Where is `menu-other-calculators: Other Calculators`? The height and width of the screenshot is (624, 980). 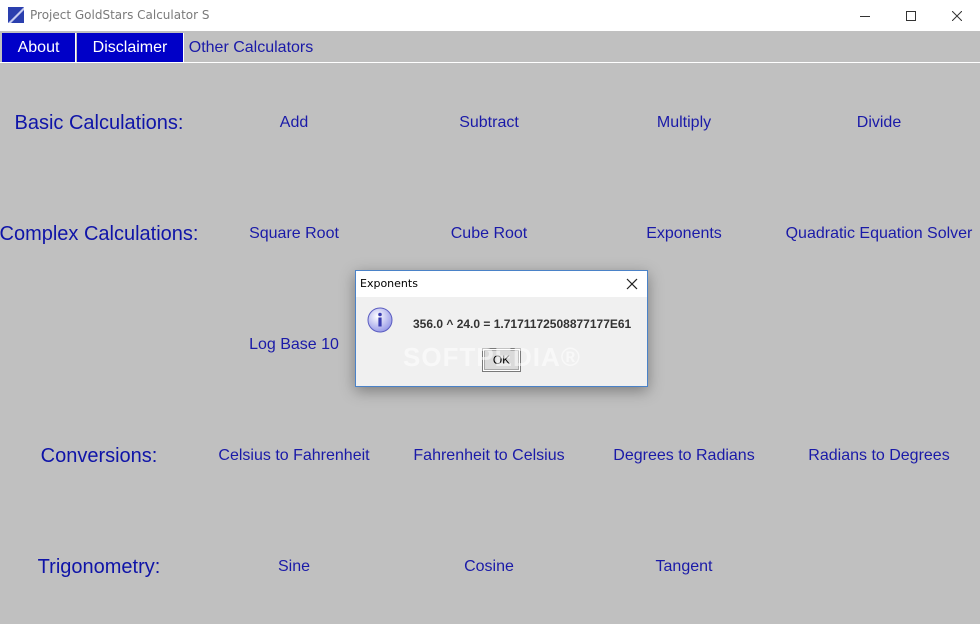
menu-other-calculators: Other Calculators is located at coordinates (251, 47).